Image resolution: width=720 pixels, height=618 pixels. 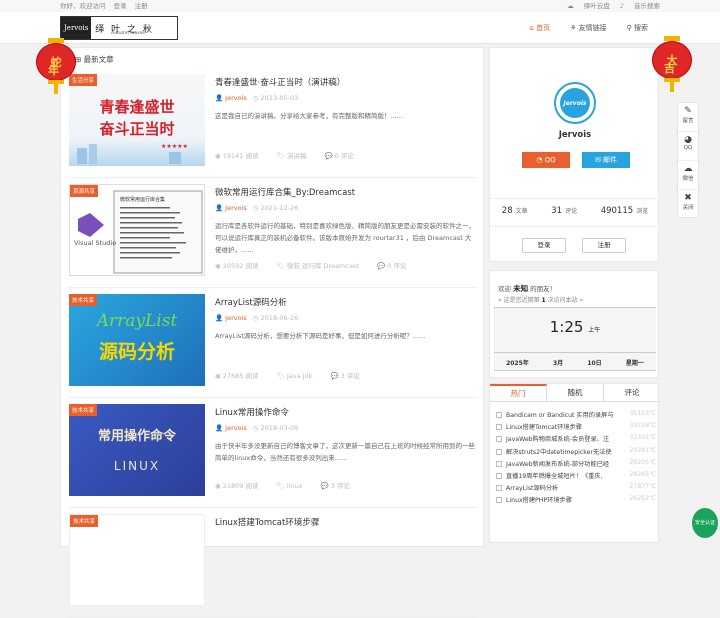 I want to click on nav-links: ⚘ 友情链接, so click(x=588, y=28).